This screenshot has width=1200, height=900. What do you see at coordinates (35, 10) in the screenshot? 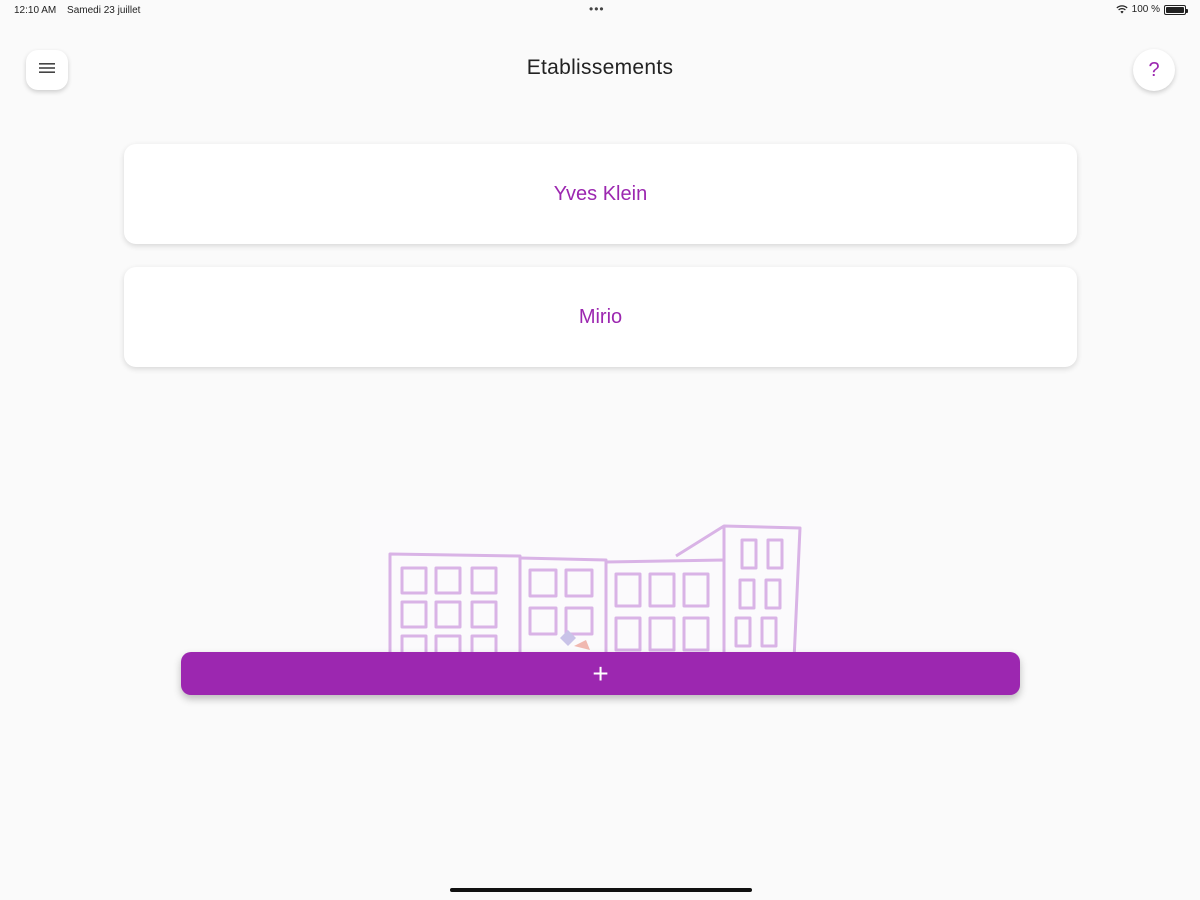
I see `status-time: 12:10 AM` at bounding box center [35, 10].